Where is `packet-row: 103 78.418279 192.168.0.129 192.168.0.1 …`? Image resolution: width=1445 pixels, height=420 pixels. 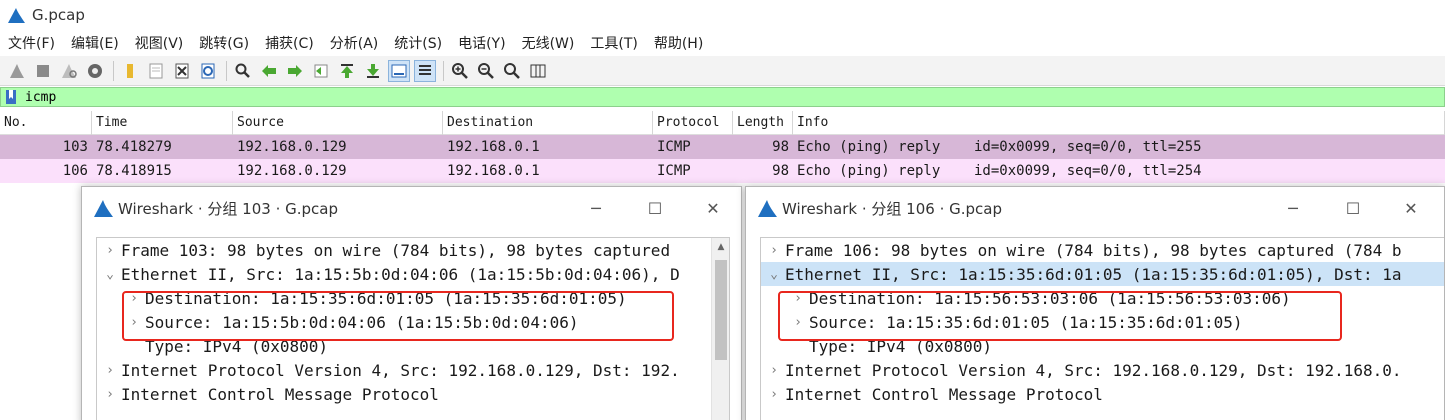 packet-row: 103 78.418279 192.168.0.129 192.168.0.1 … is located at coordinates (722, 147).